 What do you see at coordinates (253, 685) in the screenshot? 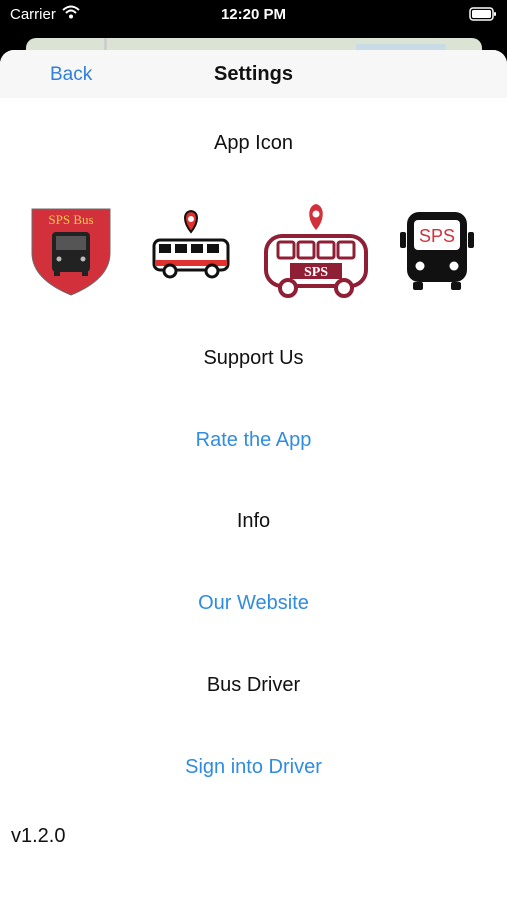
I see `bus-driver-heading: Bus Driver` at bounding box center [253, 685].